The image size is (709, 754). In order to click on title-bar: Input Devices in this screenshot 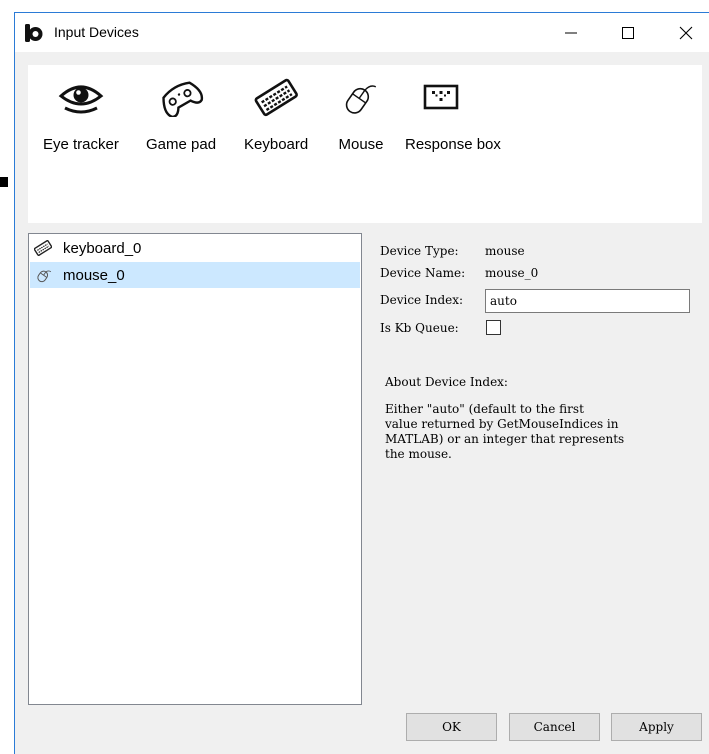, I will do `click(362, 32)`.